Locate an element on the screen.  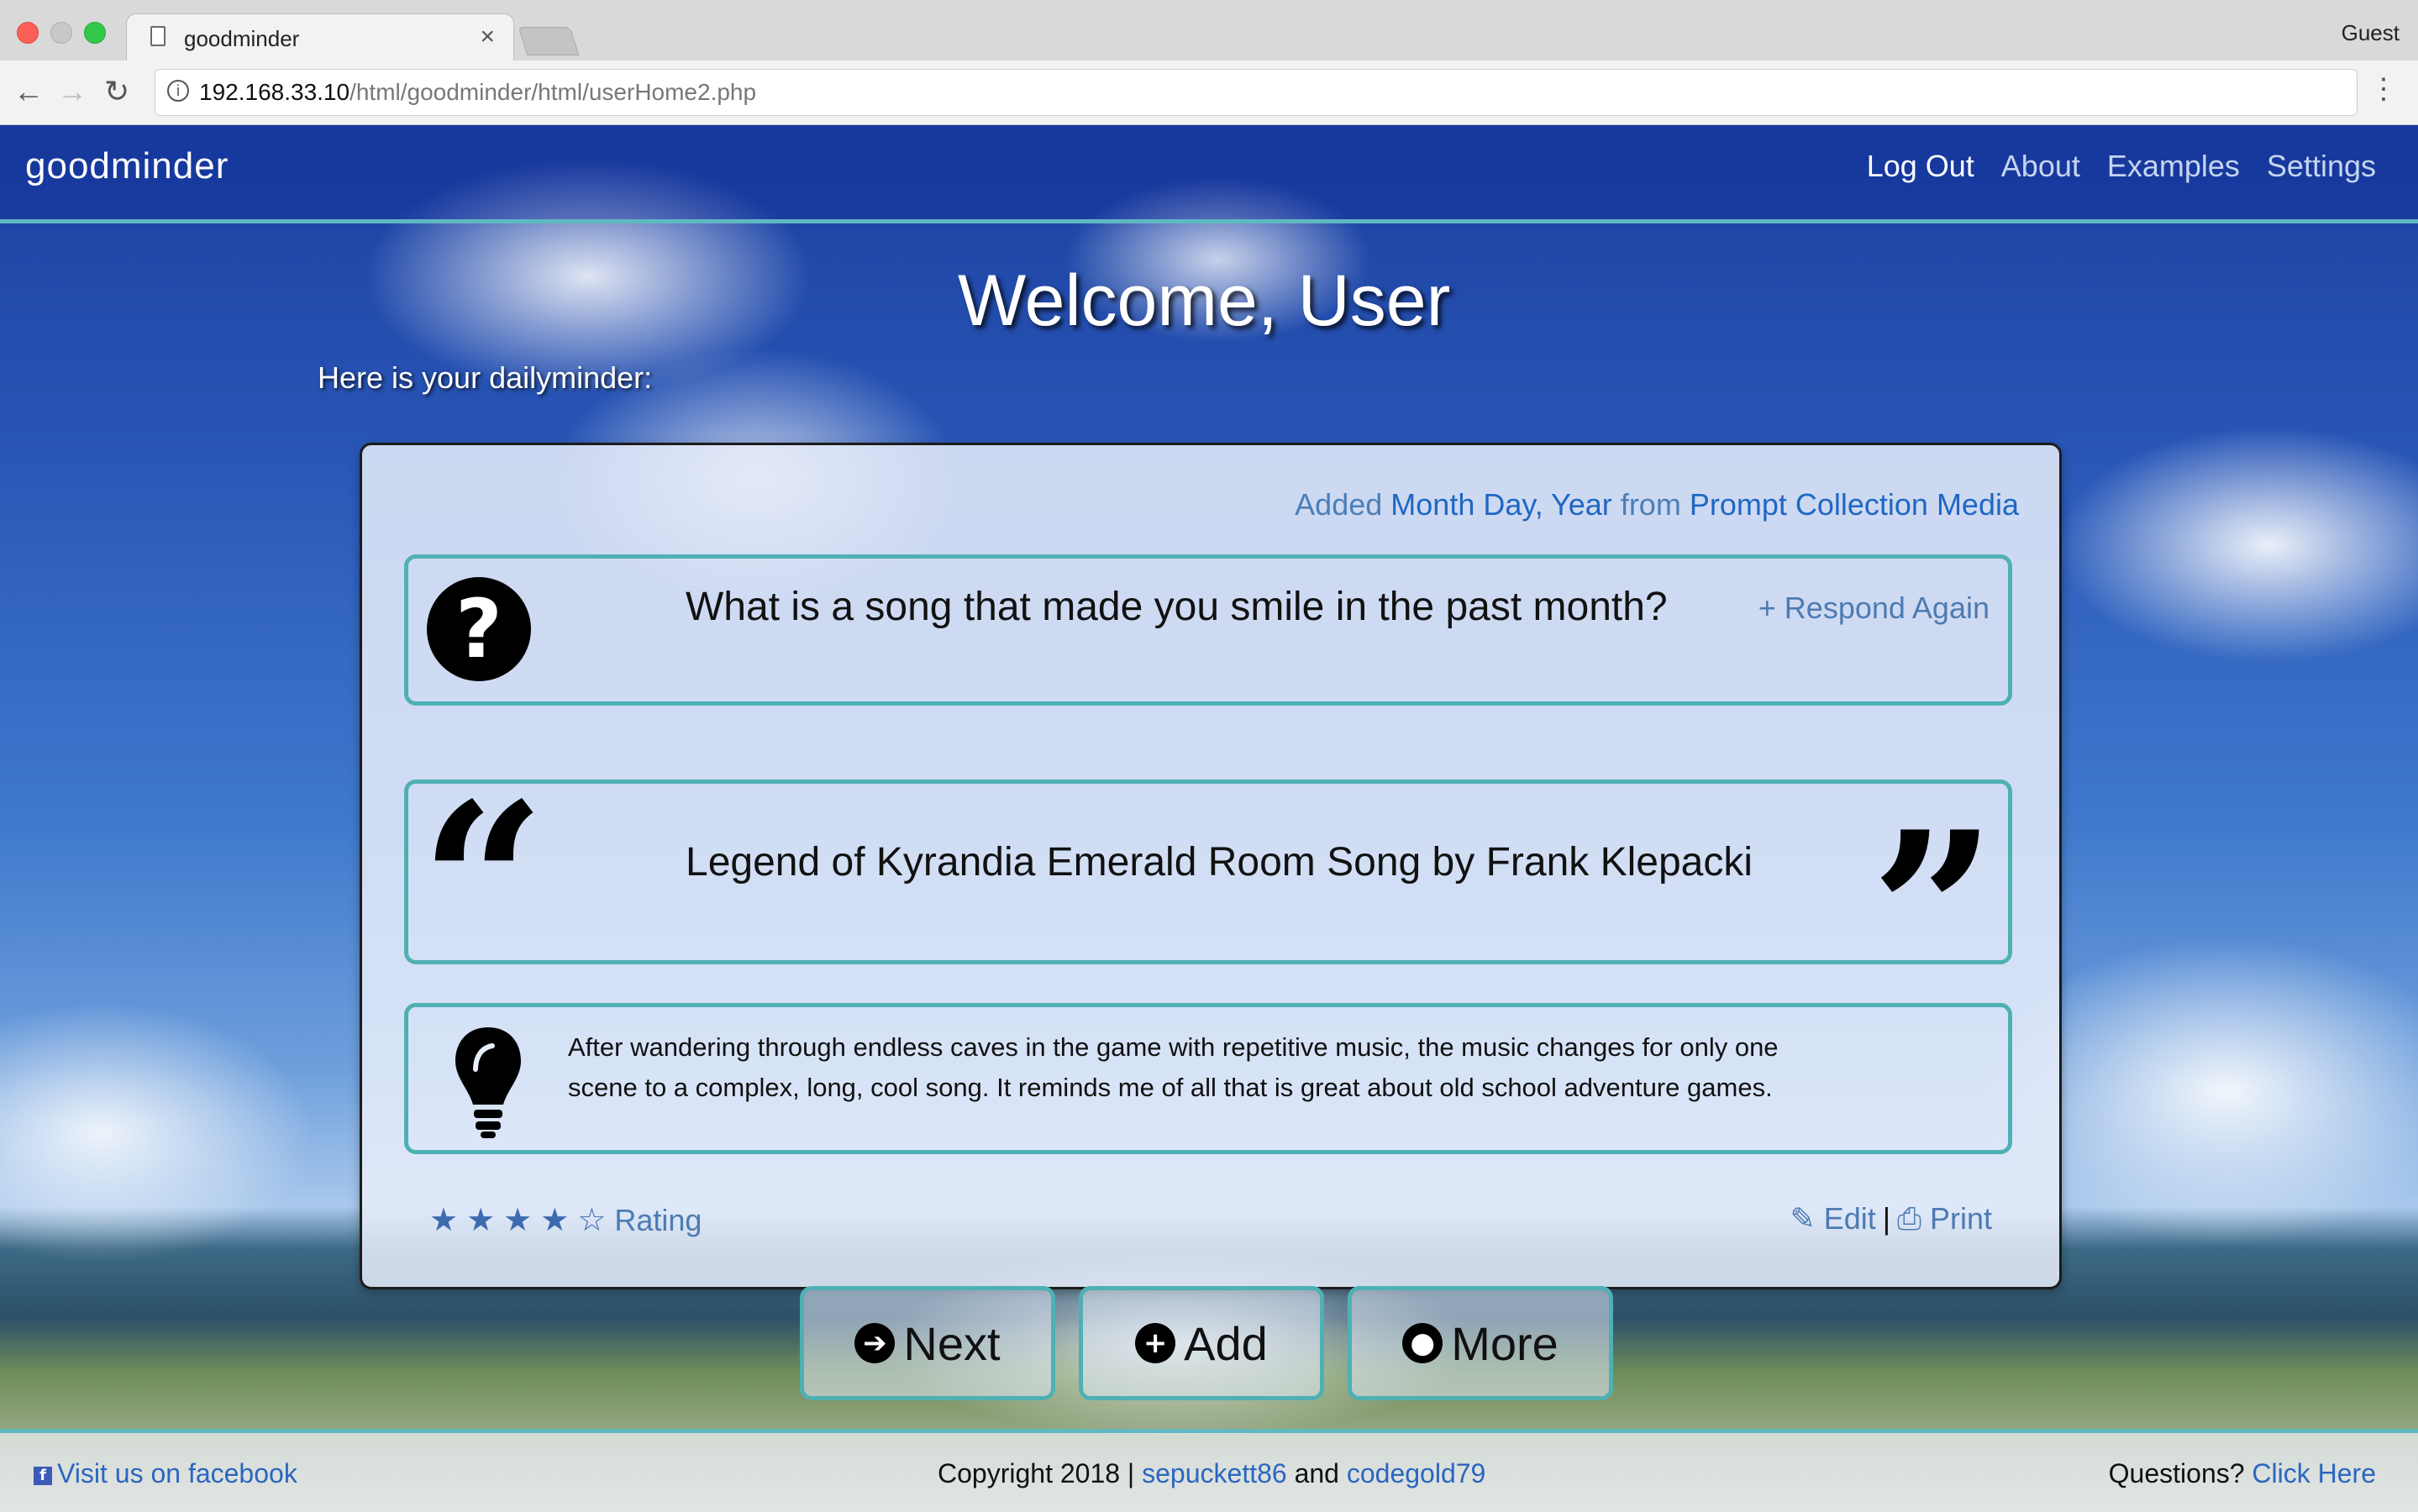
questions-contact: Questions? Click Here is located at coordinates (2242, 1473).